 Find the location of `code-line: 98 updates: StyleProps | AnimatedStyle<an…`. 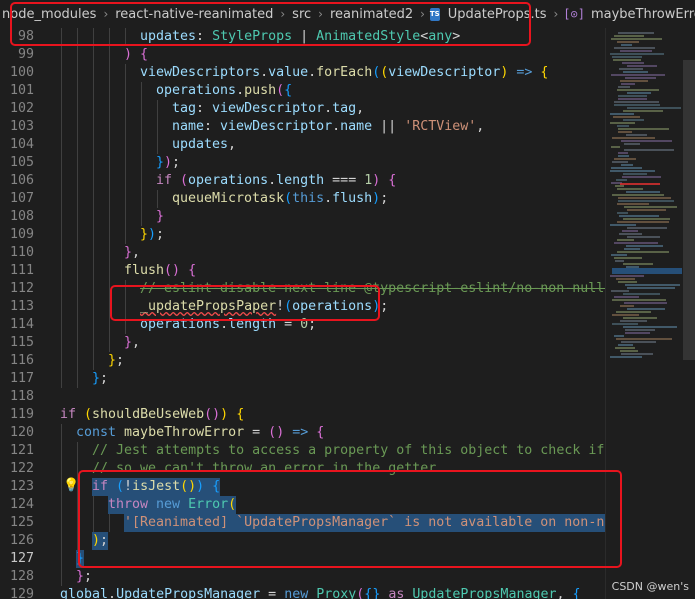

code-line: 98 updates: StyleProps | AnimatedStyle<an… is located at coordinates (302, 37).